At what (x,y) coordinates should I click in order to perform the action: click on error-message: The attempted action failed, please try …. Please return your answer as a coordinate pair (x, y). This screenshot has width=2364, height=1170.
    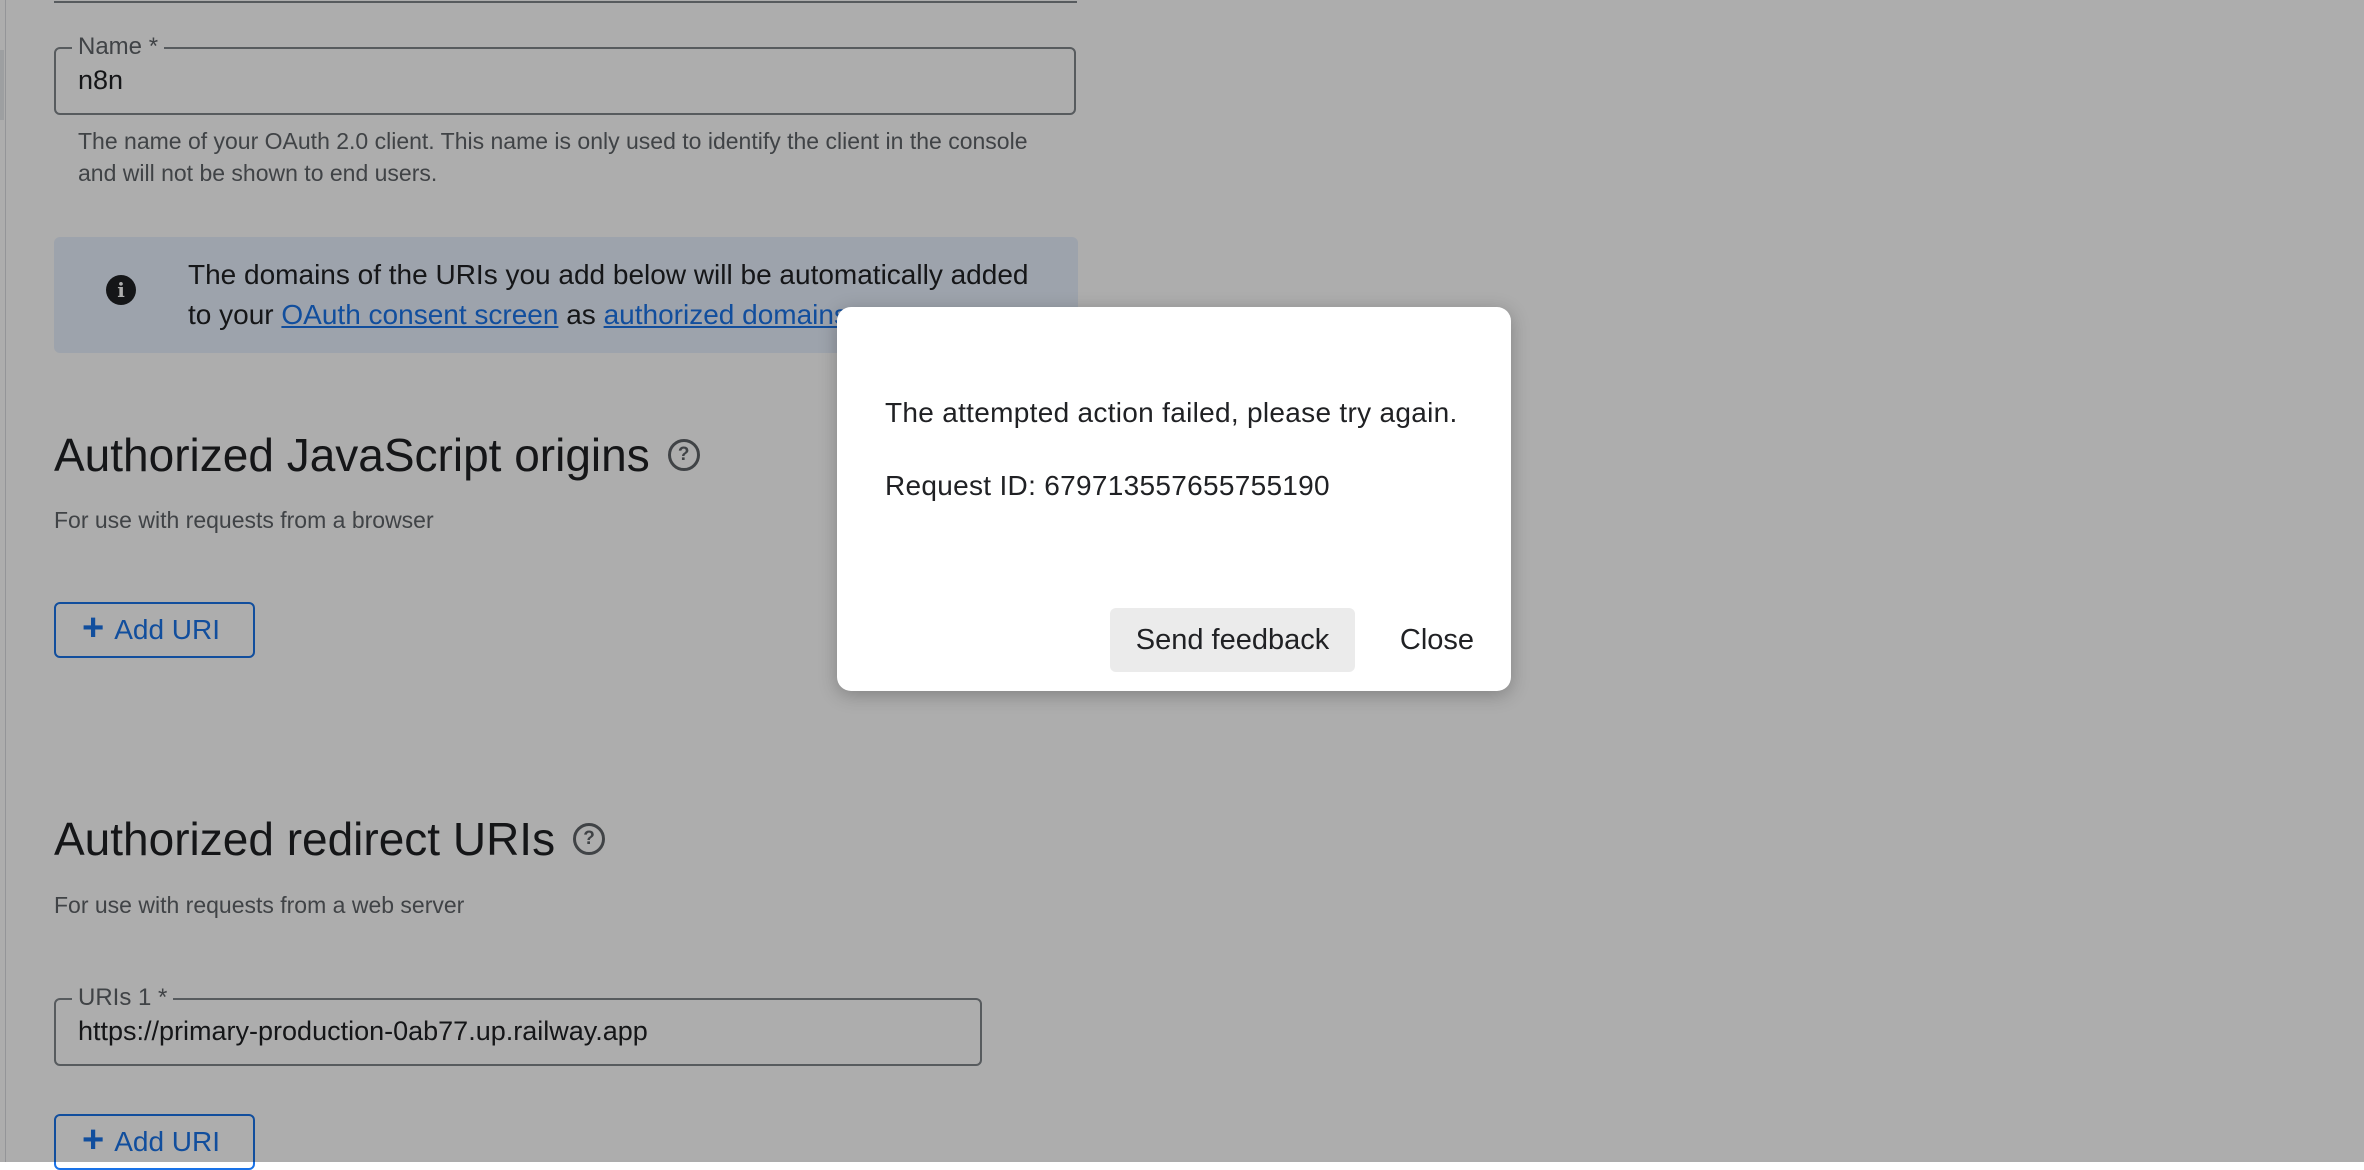
    Looking at the image, I should click on (1171, 412).